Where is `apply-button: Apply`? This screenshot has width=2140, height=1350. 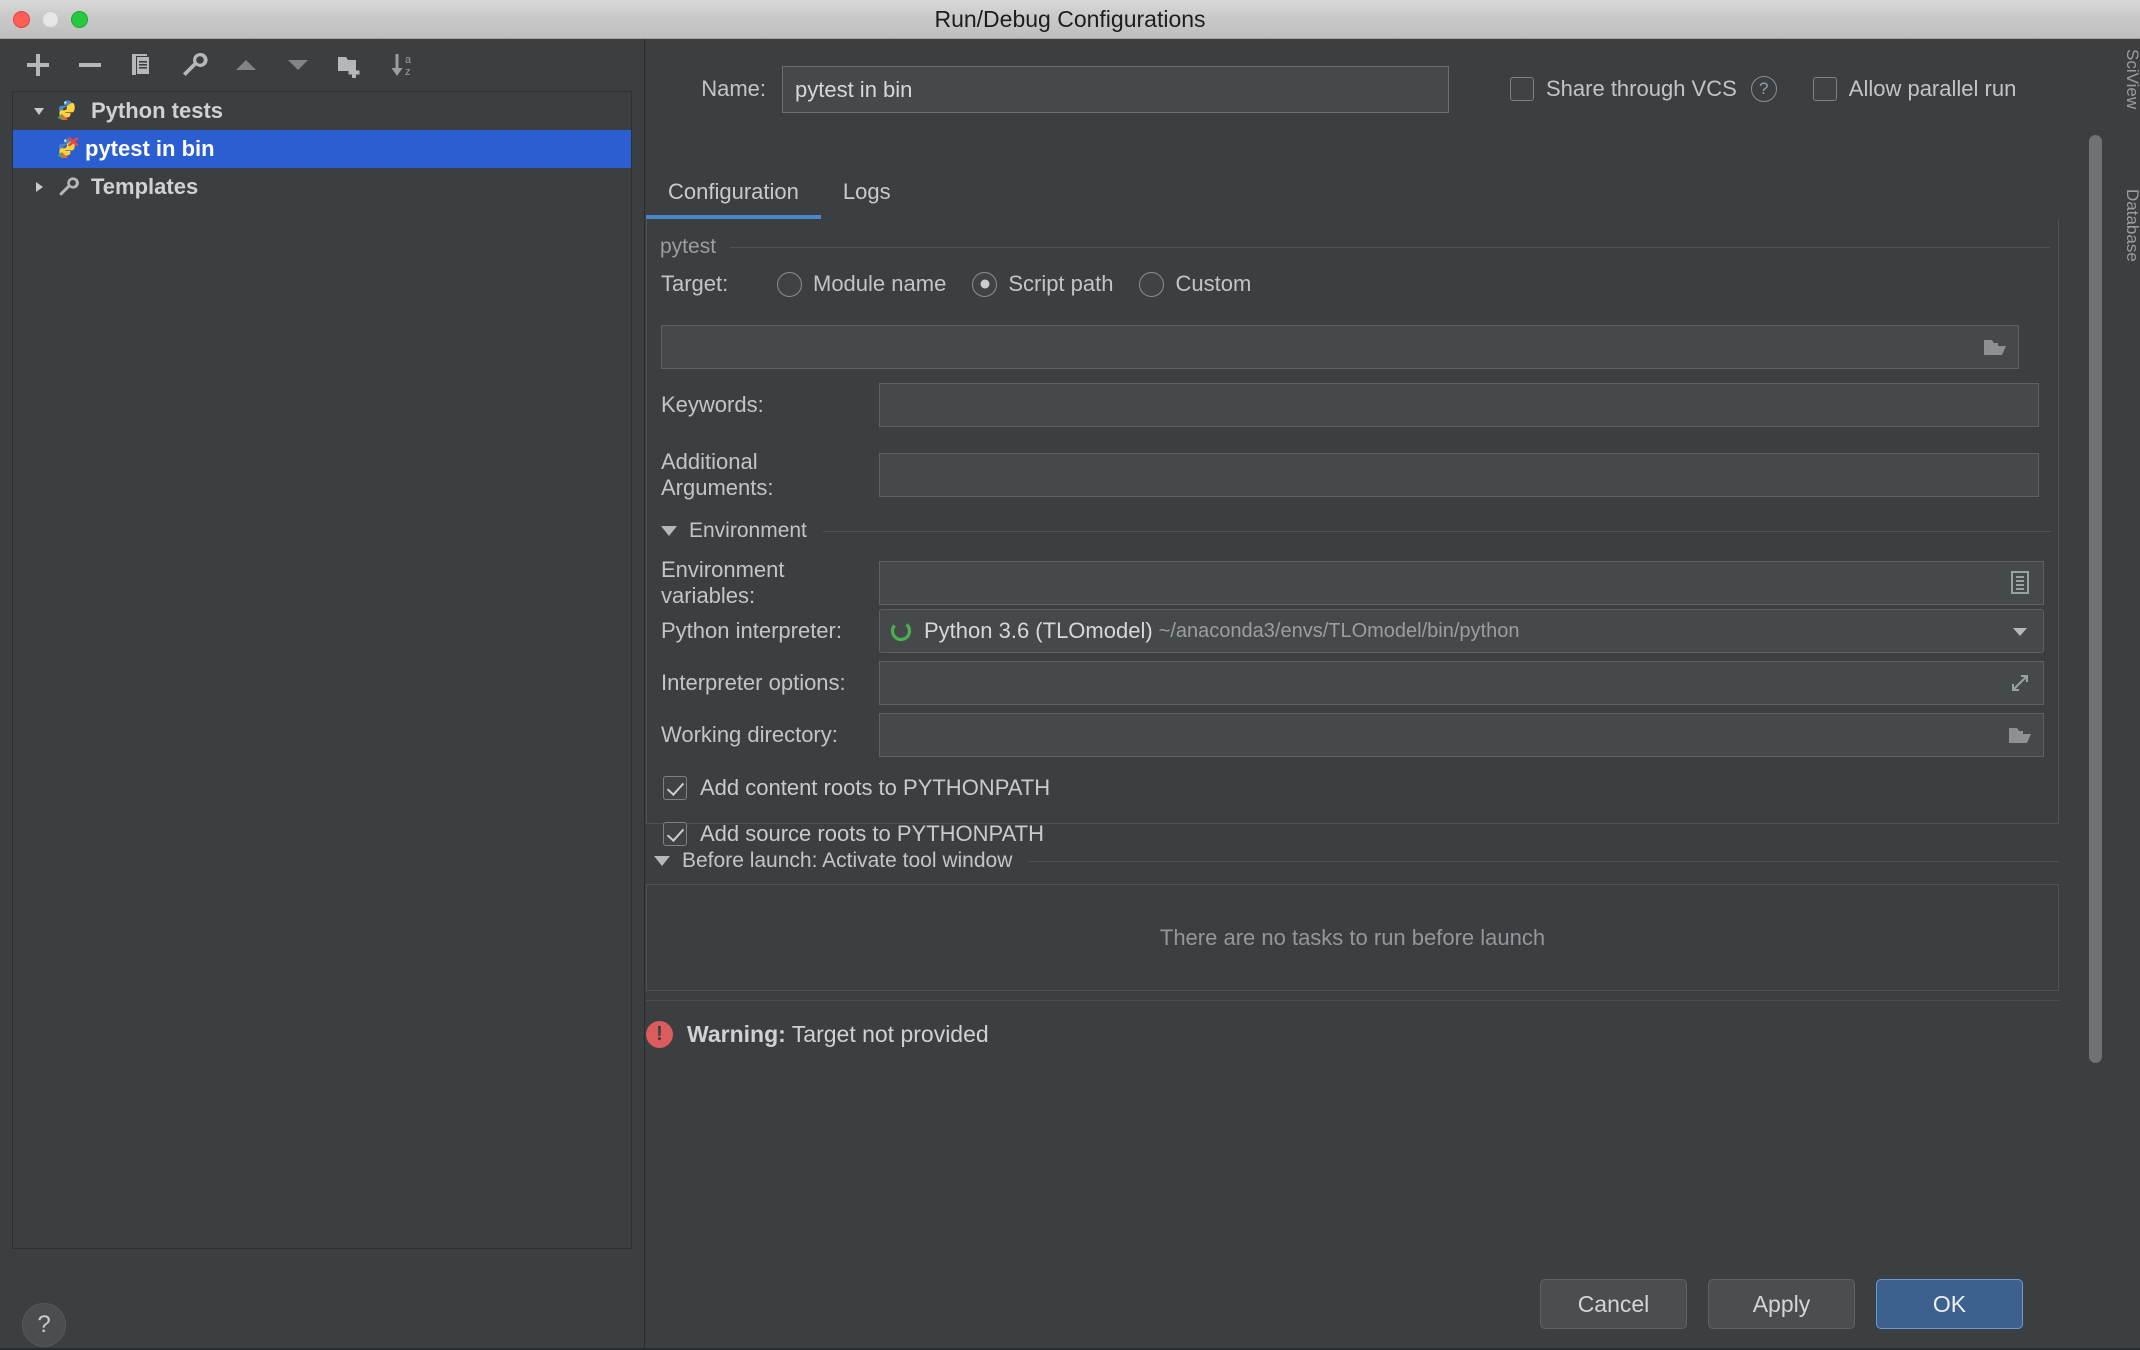 apply-button: Apply is located at coordinates (1781, 1304).